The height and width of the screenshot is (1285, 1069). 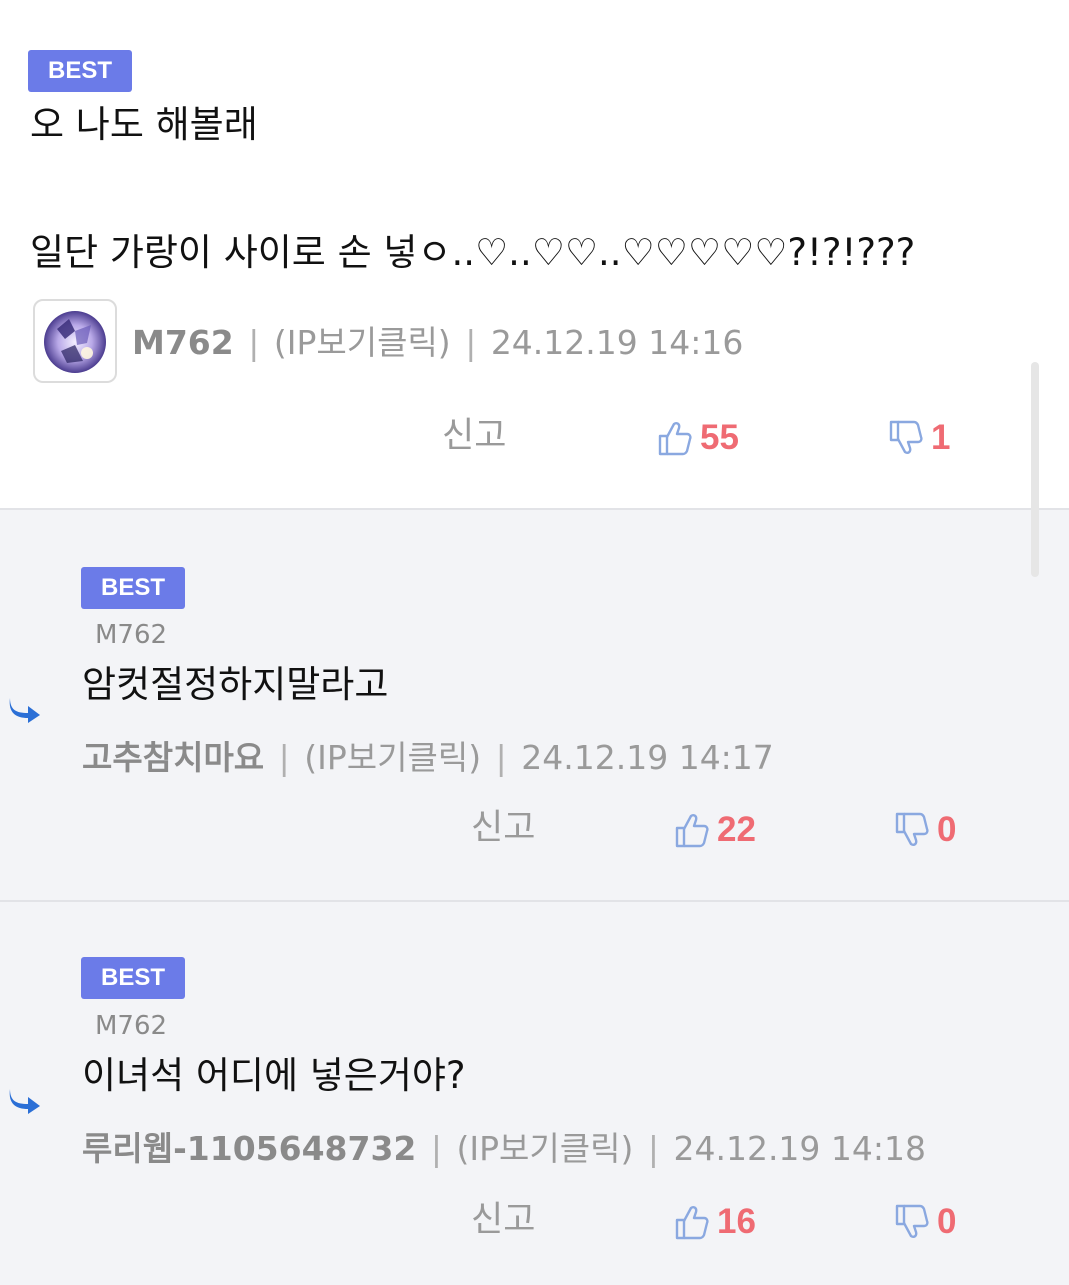 I want to click on like-button: 22, so click(x=715, y=830).